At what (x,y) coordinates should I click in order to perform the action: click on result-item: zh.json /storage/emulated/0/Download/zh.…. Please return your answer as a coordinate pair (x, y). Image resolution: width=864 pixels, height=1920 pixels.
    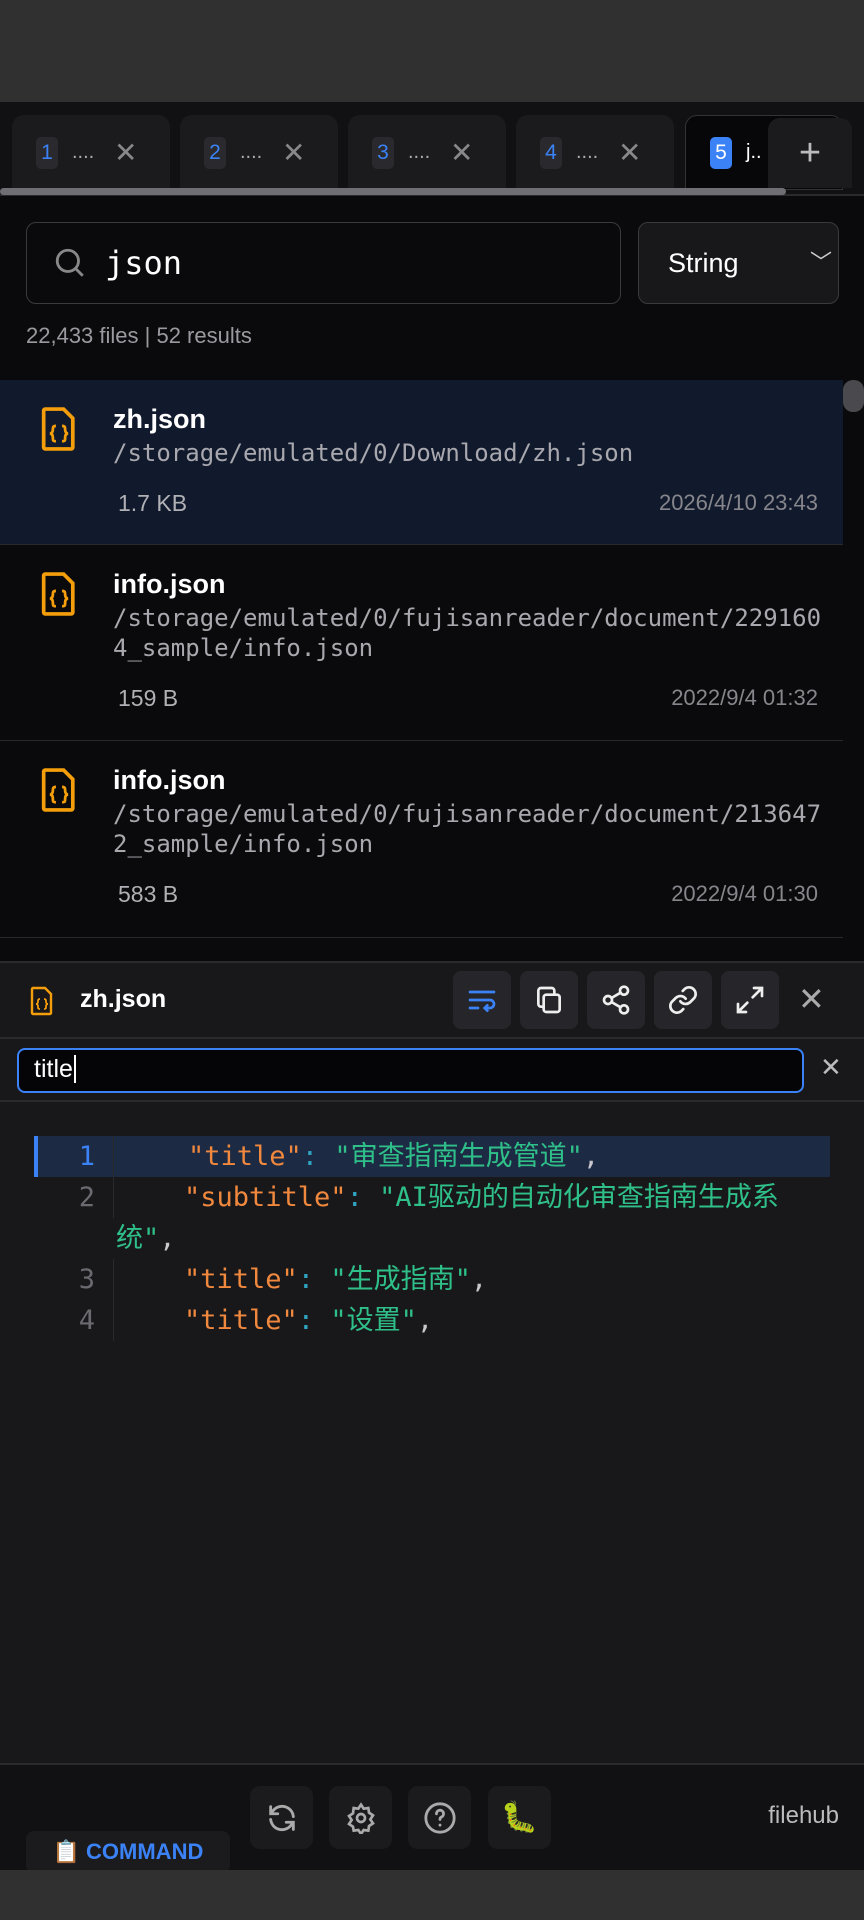
    Looking at the image, I should click on (421, 462).